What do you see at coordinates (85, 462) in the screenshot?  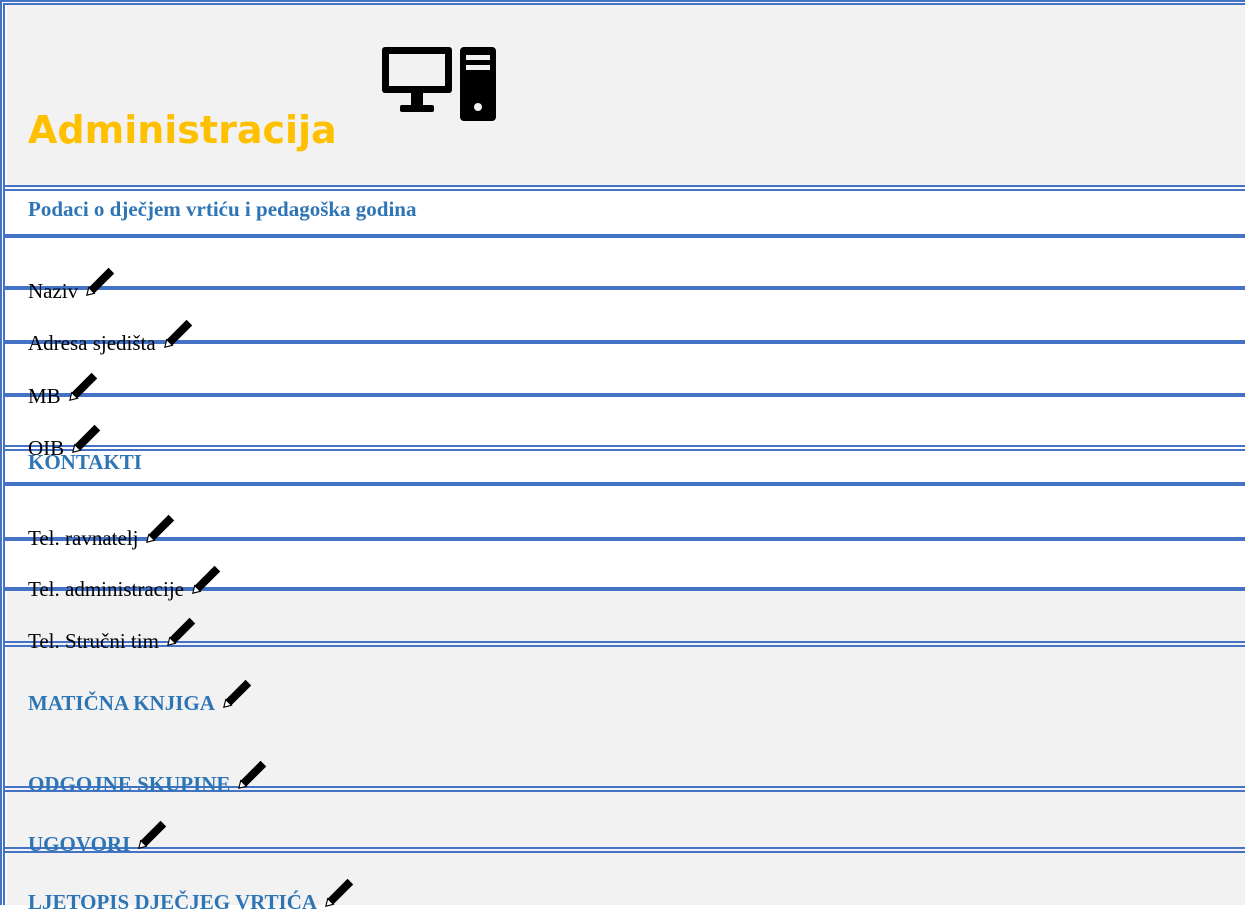 I see `section-heading-contacts: KONTAKTI` at bounding box center [85, 462].